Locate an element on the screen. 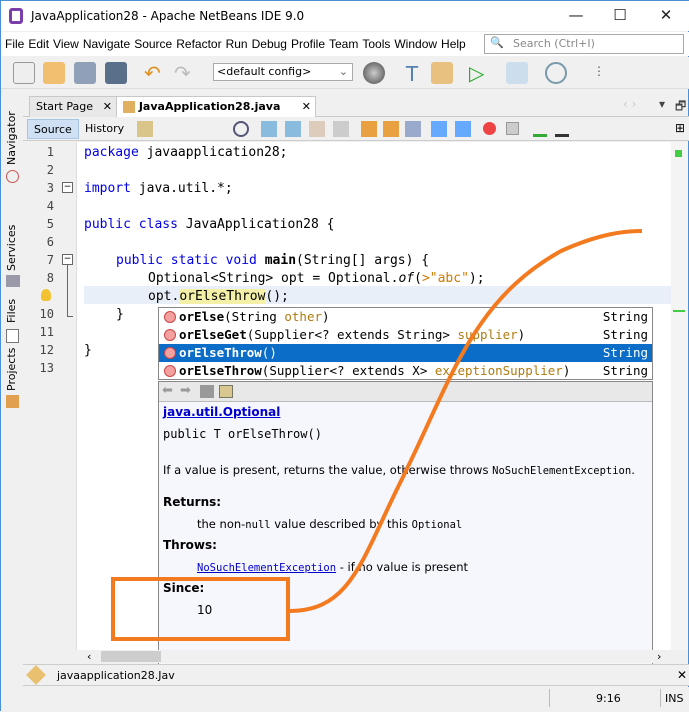 The image size is (689, 712). menu-run: Run is located at coordinates (237, 44).